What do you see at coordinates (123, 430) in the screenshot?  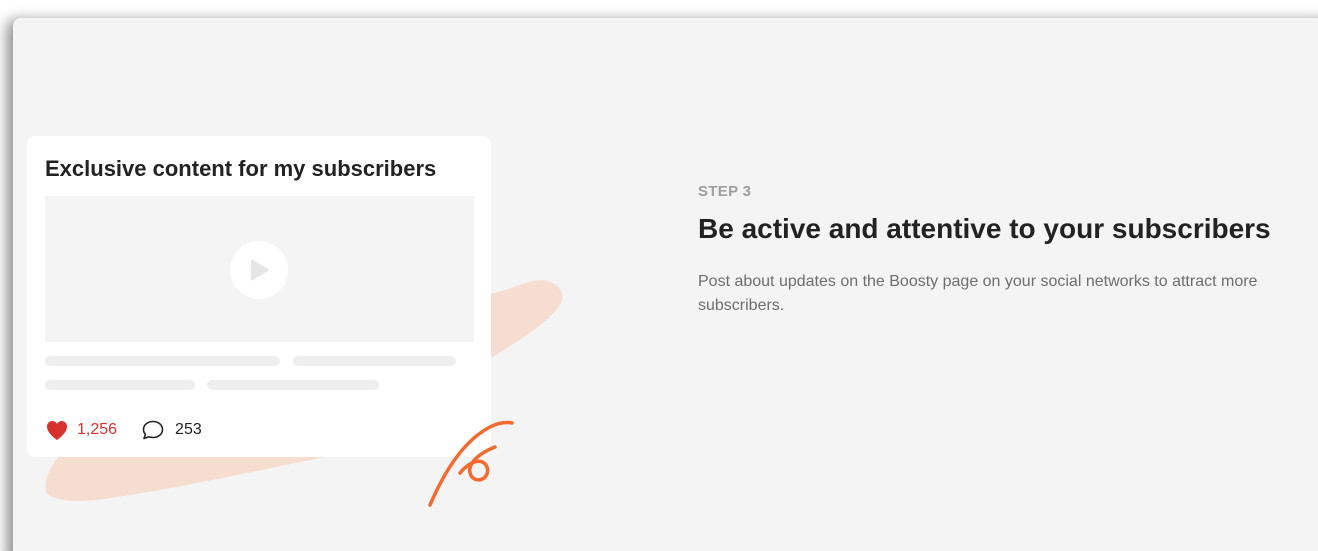 I see `post-stats: 1,256 253` at bounding box center [123, 430].